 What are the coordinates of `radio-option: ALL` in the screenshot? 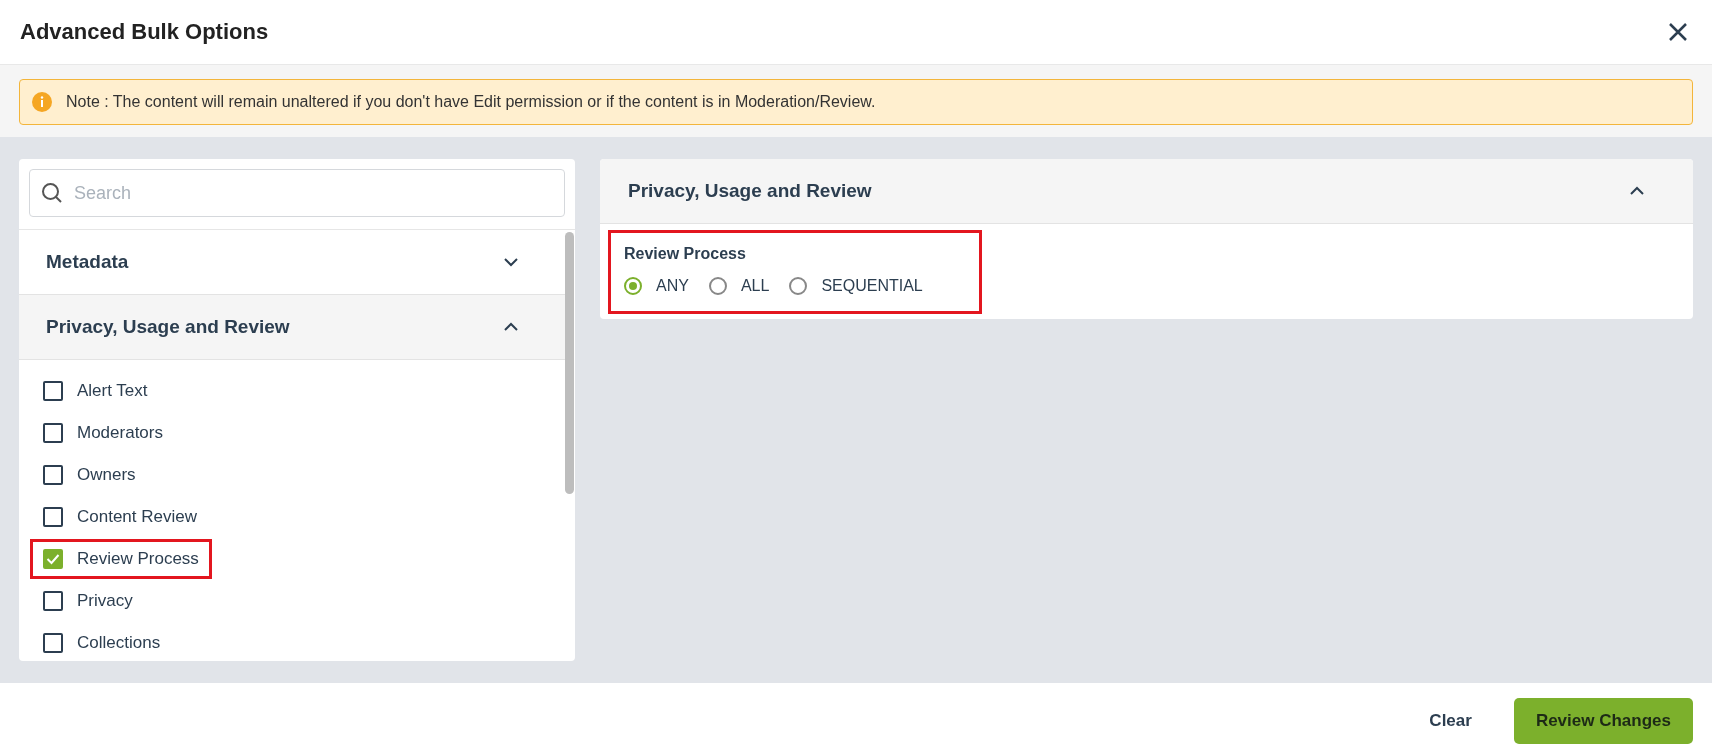 It's located at (739, 286).